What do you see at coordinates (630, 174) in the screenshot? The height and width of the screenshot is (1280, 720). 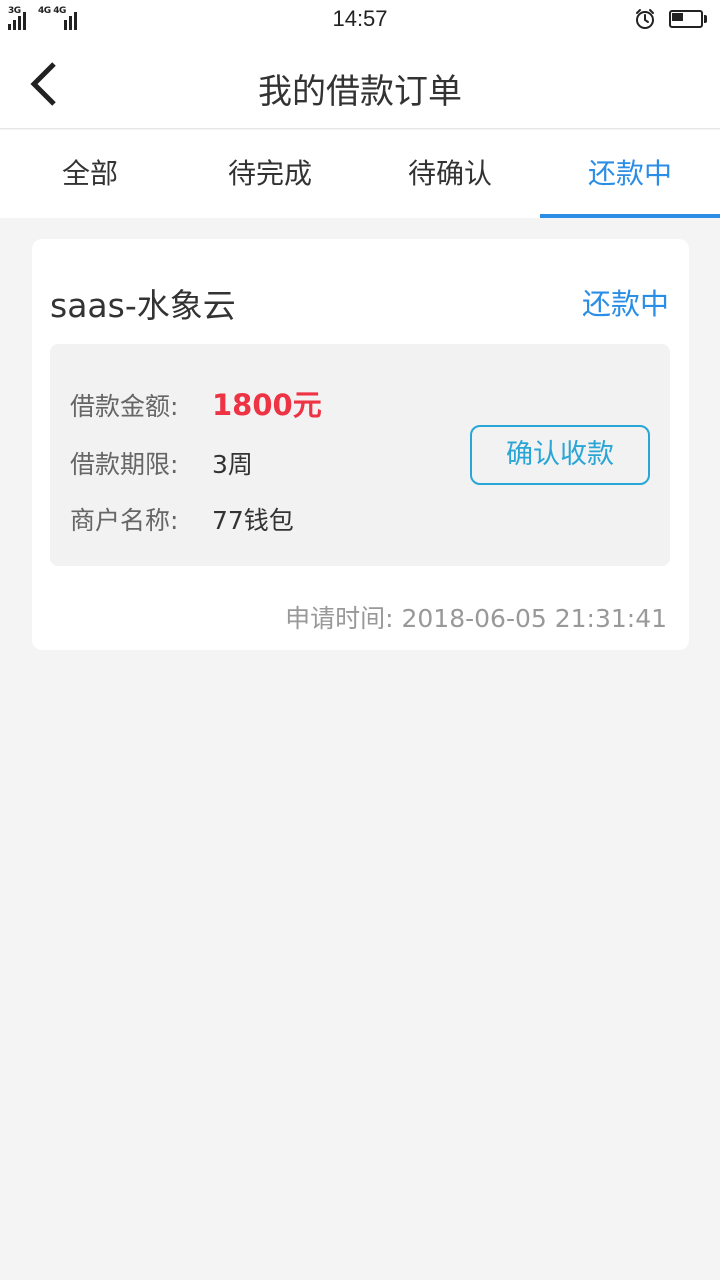 I see `tab-repaying: 还款中` at bounding box center [630, 174].